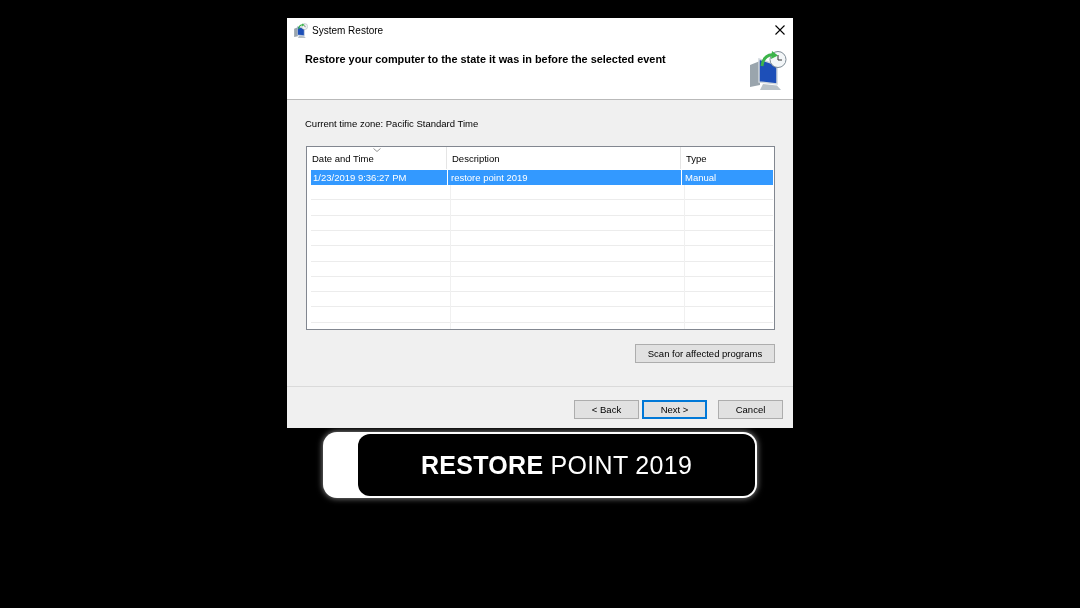 The height and width of the screenshot is (608, 1080). Describe the element at coordinates (727, 177) in the screenshot. I see `table-cell: Manual` at that location.